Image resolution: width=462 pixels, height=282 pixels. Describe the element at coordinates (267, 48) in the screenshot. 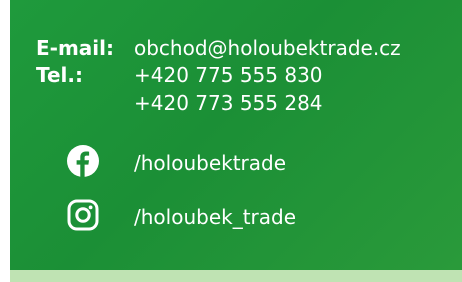

I see `email-link: obchod@holoubektrade.cz` at that location.